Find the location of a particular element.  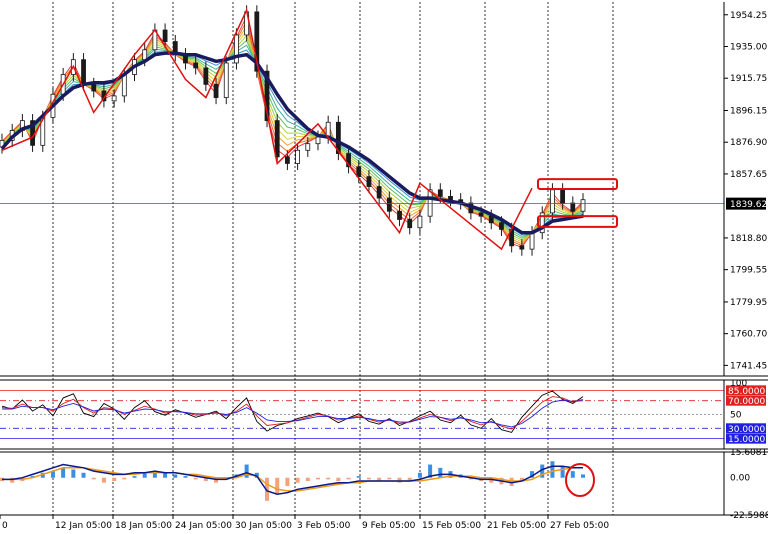

x-tick-label: 24 Jan 05:00 is located at coordinates (203, 526).